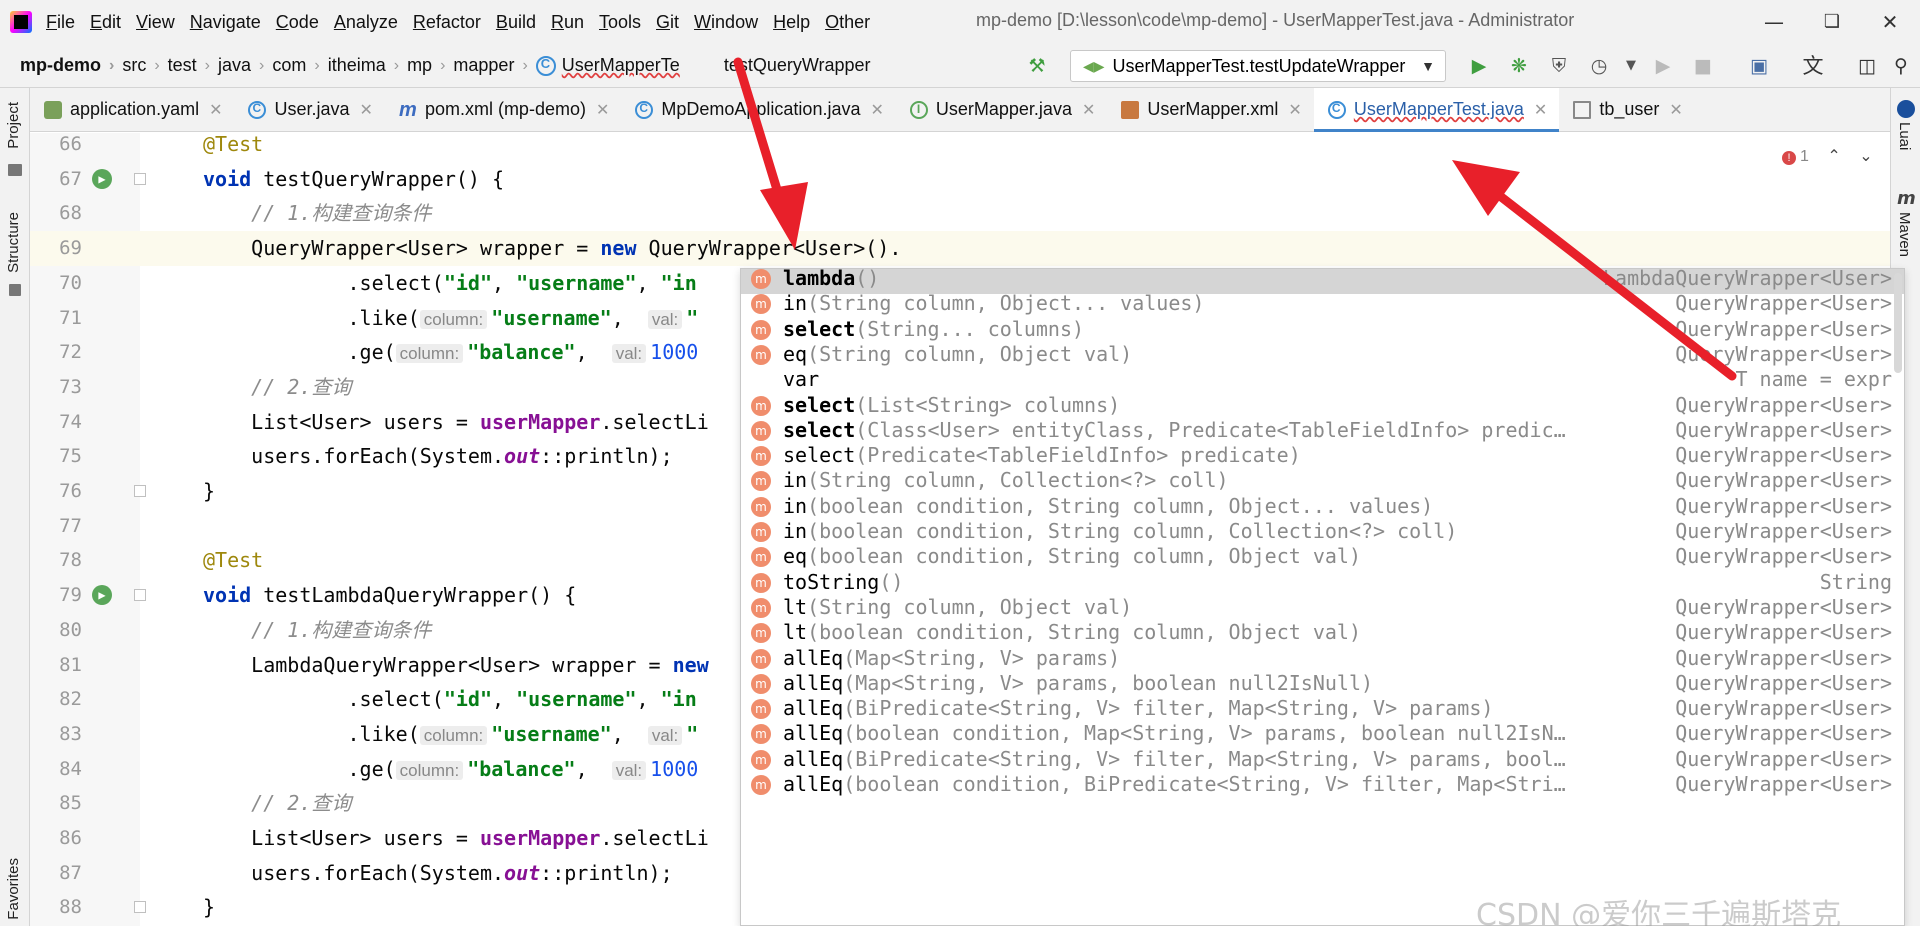 This screenshot has height=926, width=1920. I want to click on tab-tb-user: tb_user ✕, so click(1626, 110).